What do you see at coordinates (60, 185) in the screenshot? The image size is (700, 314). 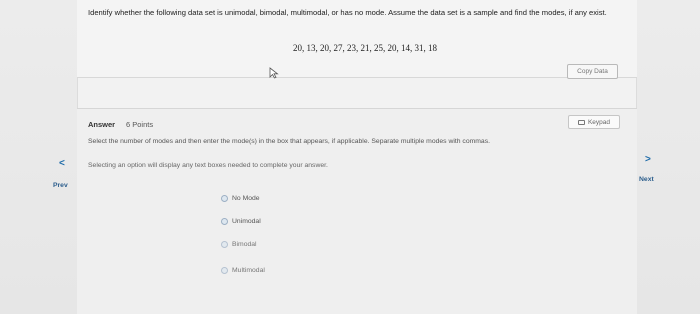 I see `prev-button: Prev` at bounding box center [60, 185].